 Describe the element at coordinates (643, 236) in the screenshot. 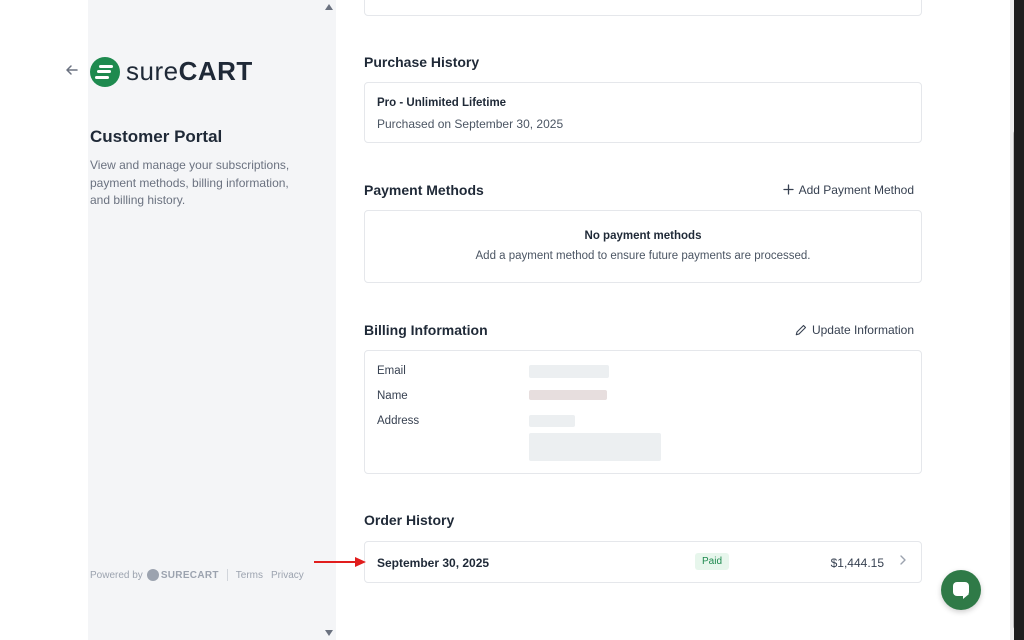

I see `empty-state-title: No payment methods` at that location.